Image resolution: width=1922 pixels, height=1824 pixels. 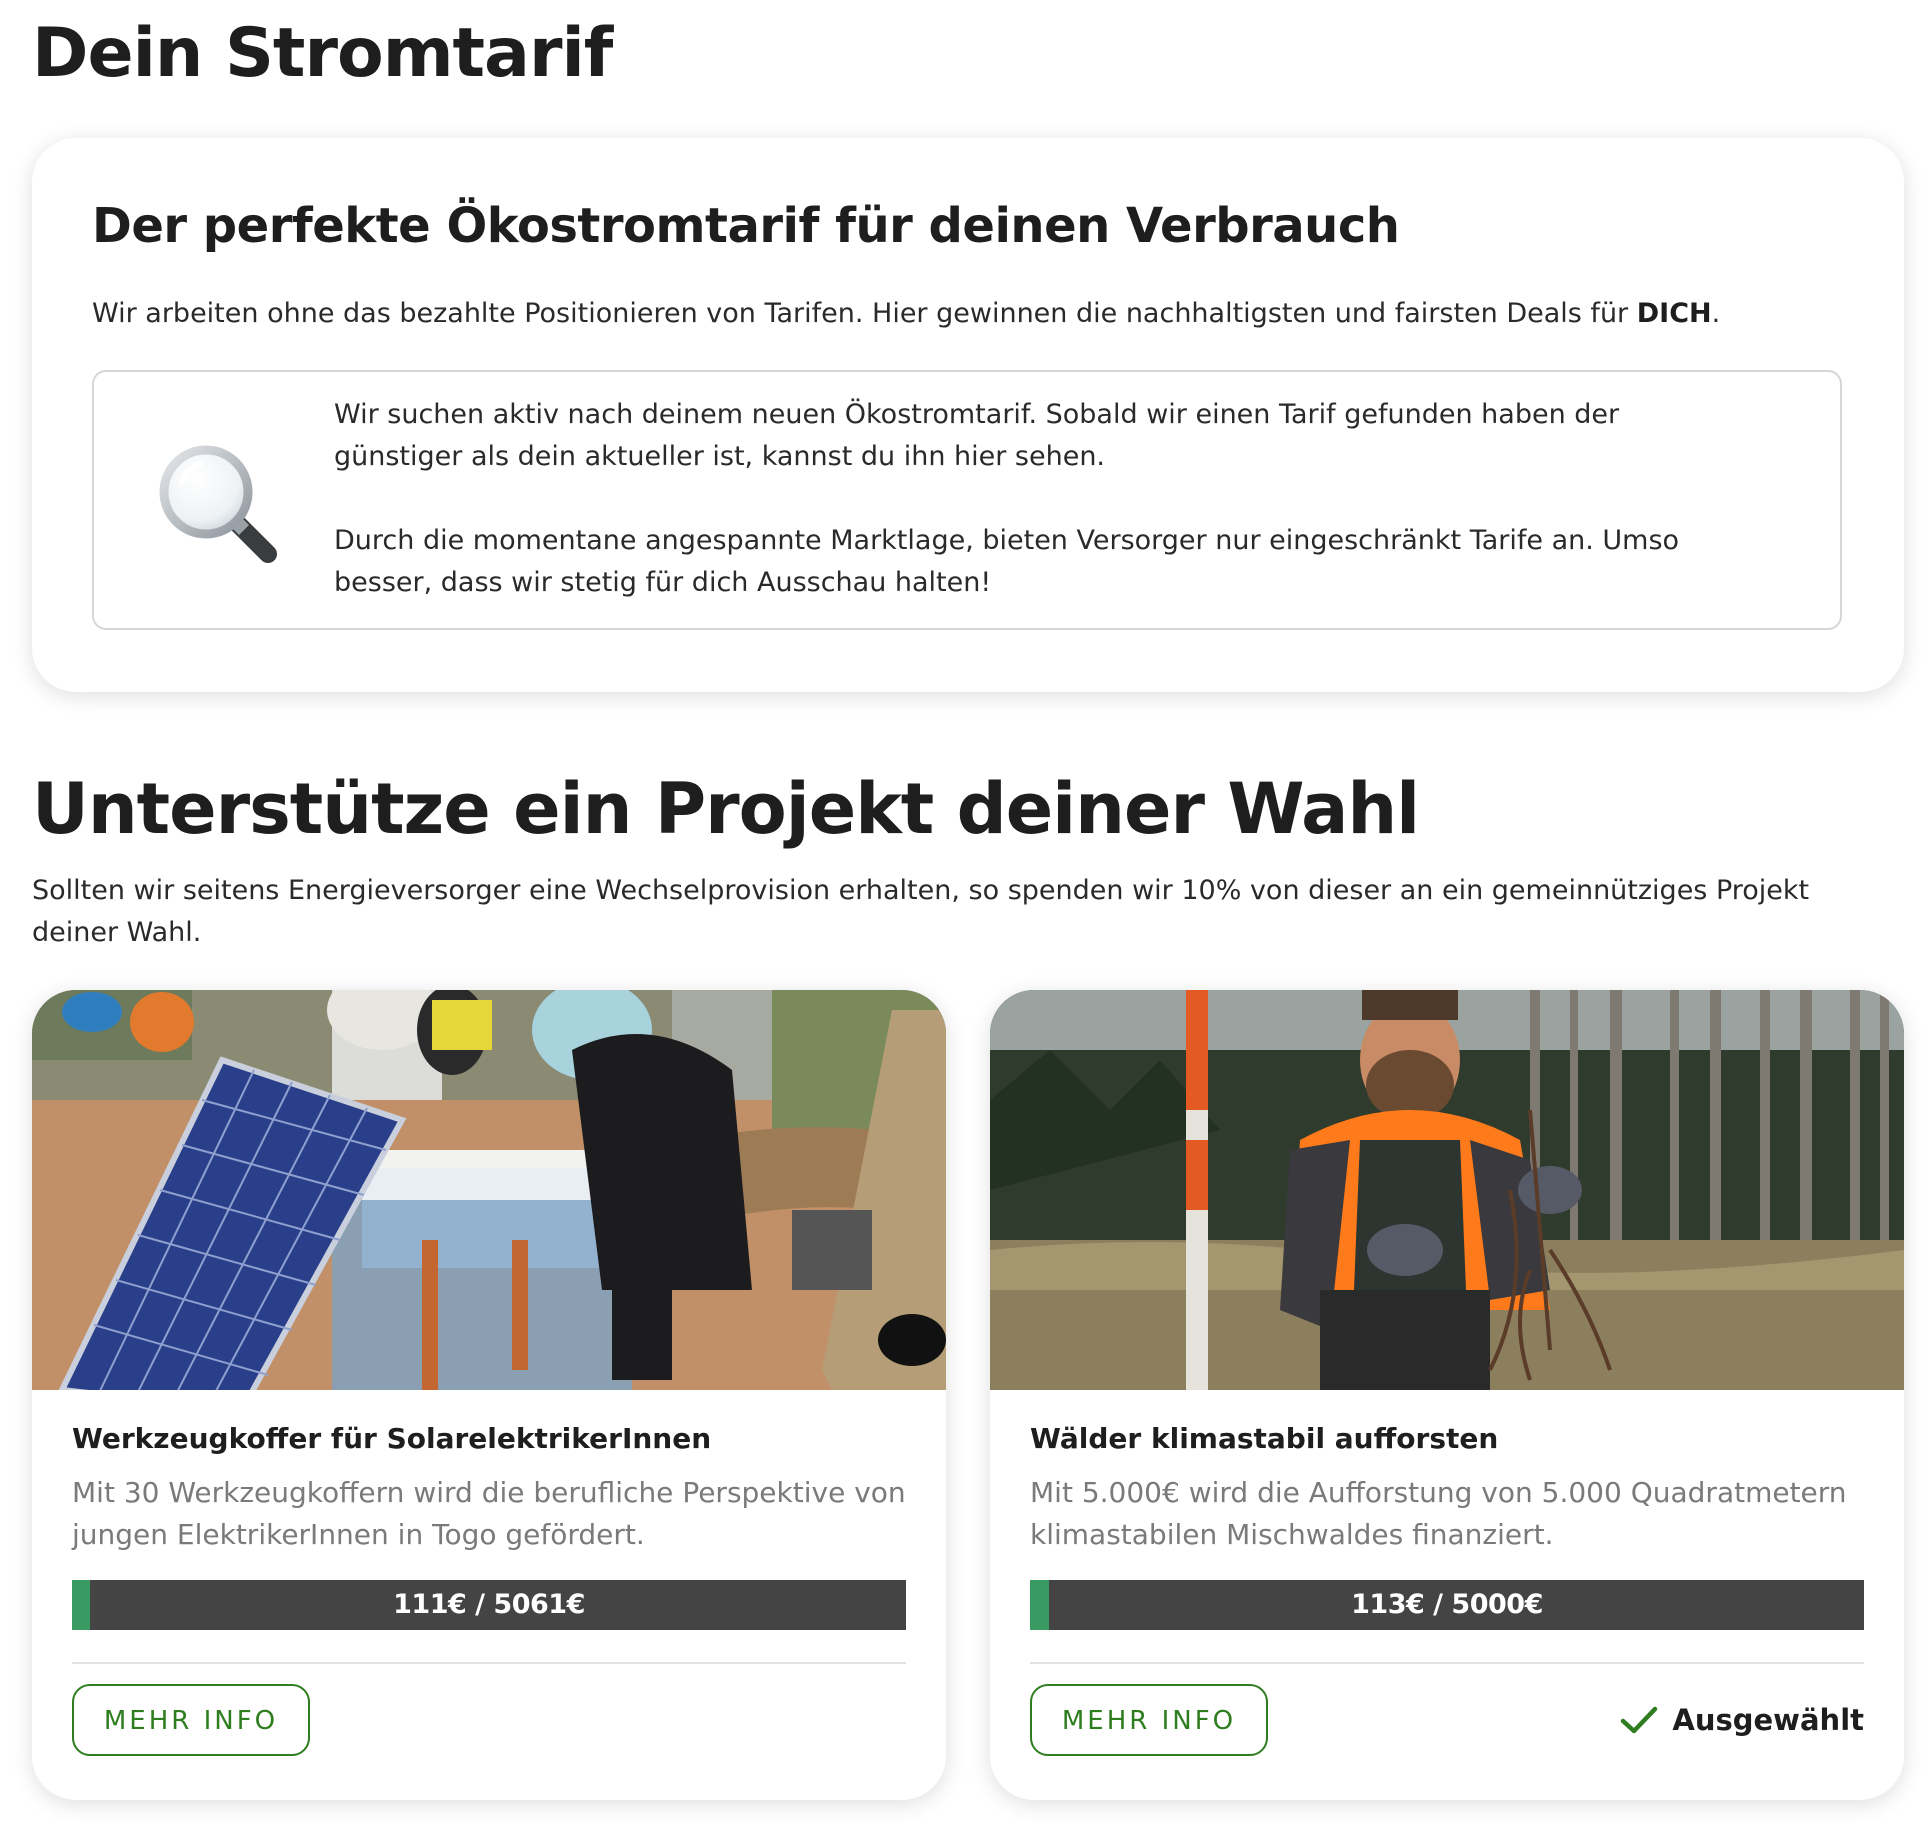 What do you see at coordinates (1716, 313) in the screenshot?
I see `tariff-subtitle-end: .` at bounding box center [1716, 313].